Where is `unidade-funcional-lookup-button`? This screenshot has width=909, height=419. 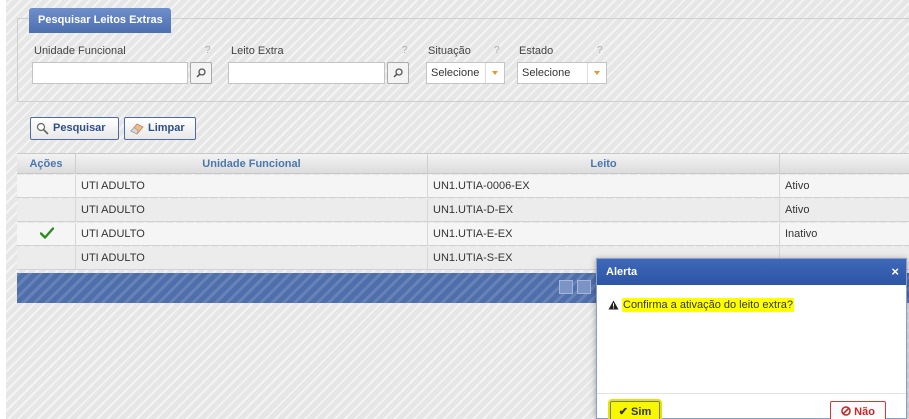 unidade-funcional-lookup-button is located at coordinates (201, 73).